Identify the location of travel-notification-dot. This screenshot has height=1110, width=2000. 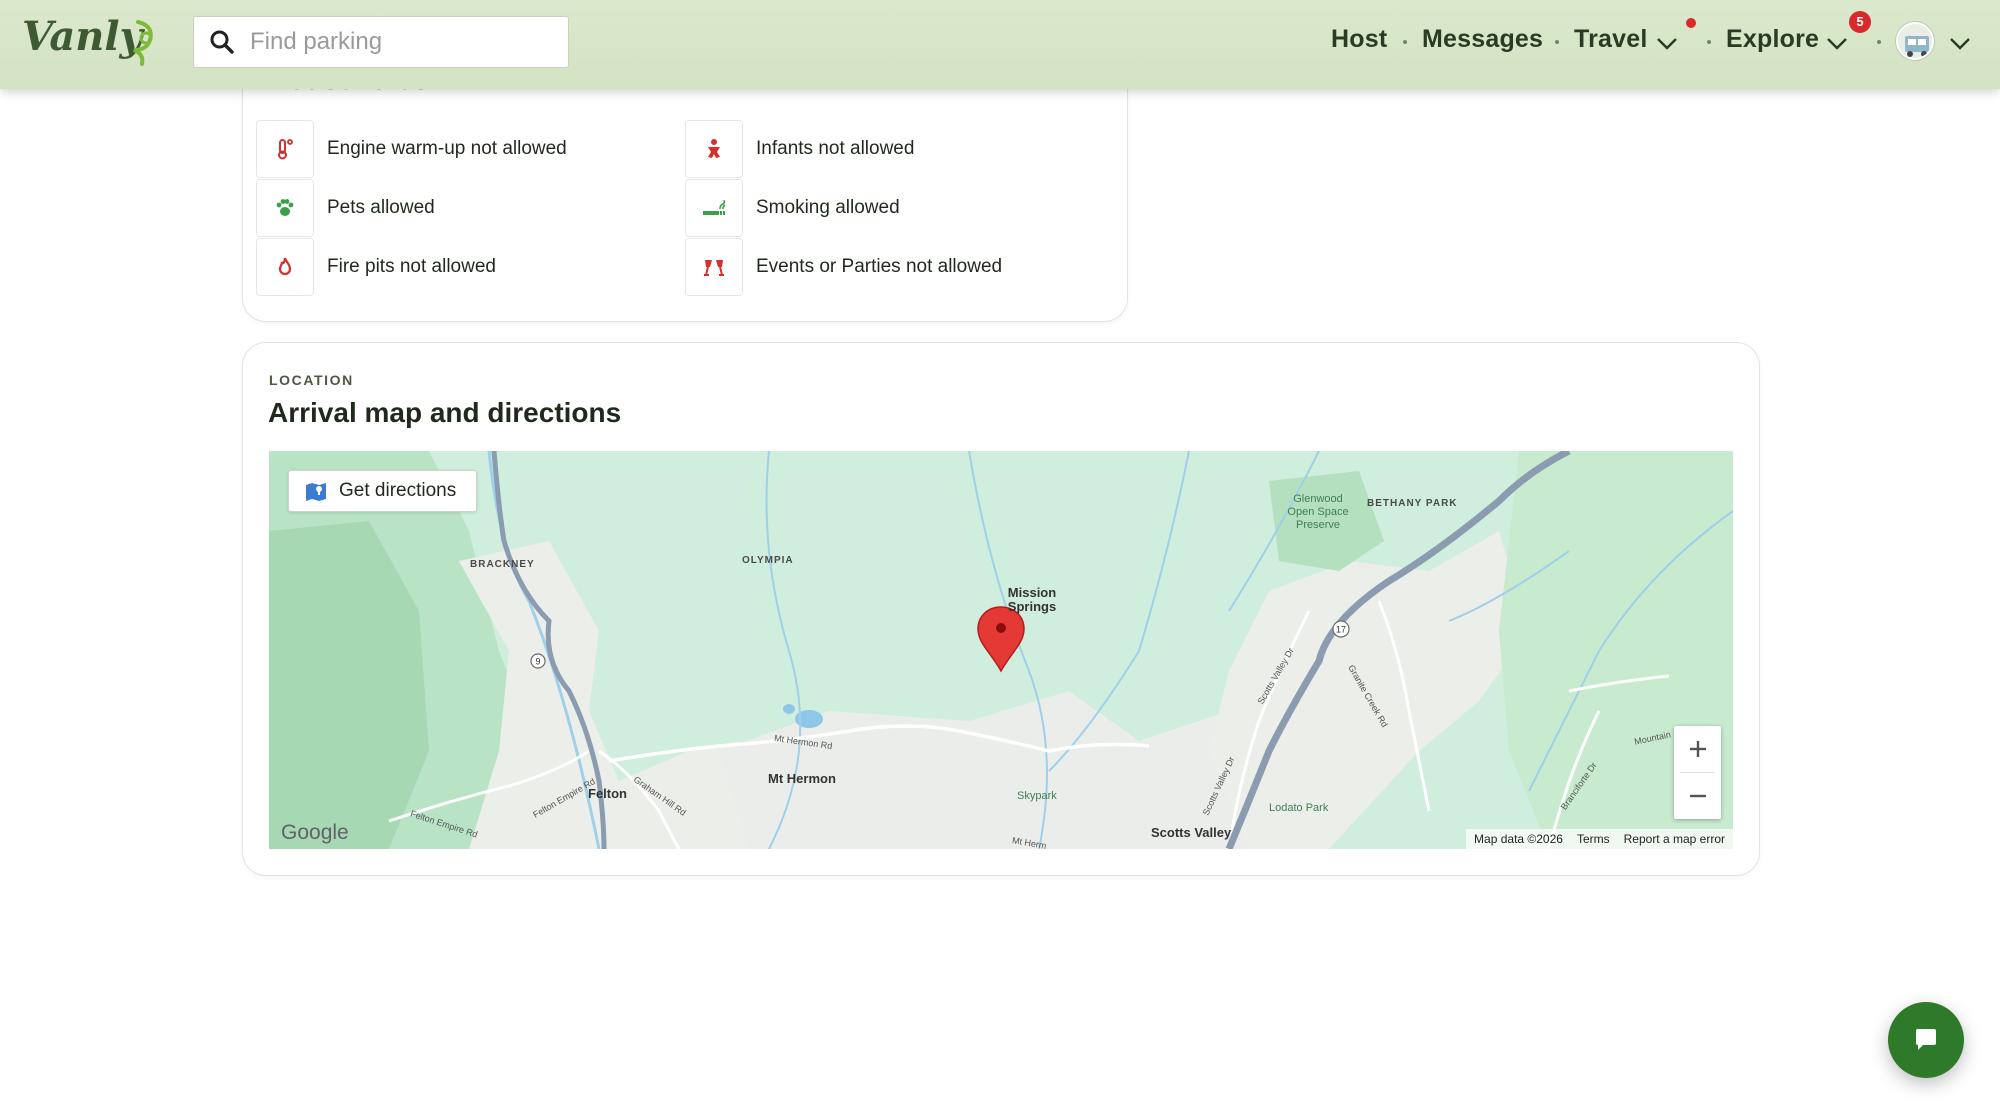
(1691, 23).